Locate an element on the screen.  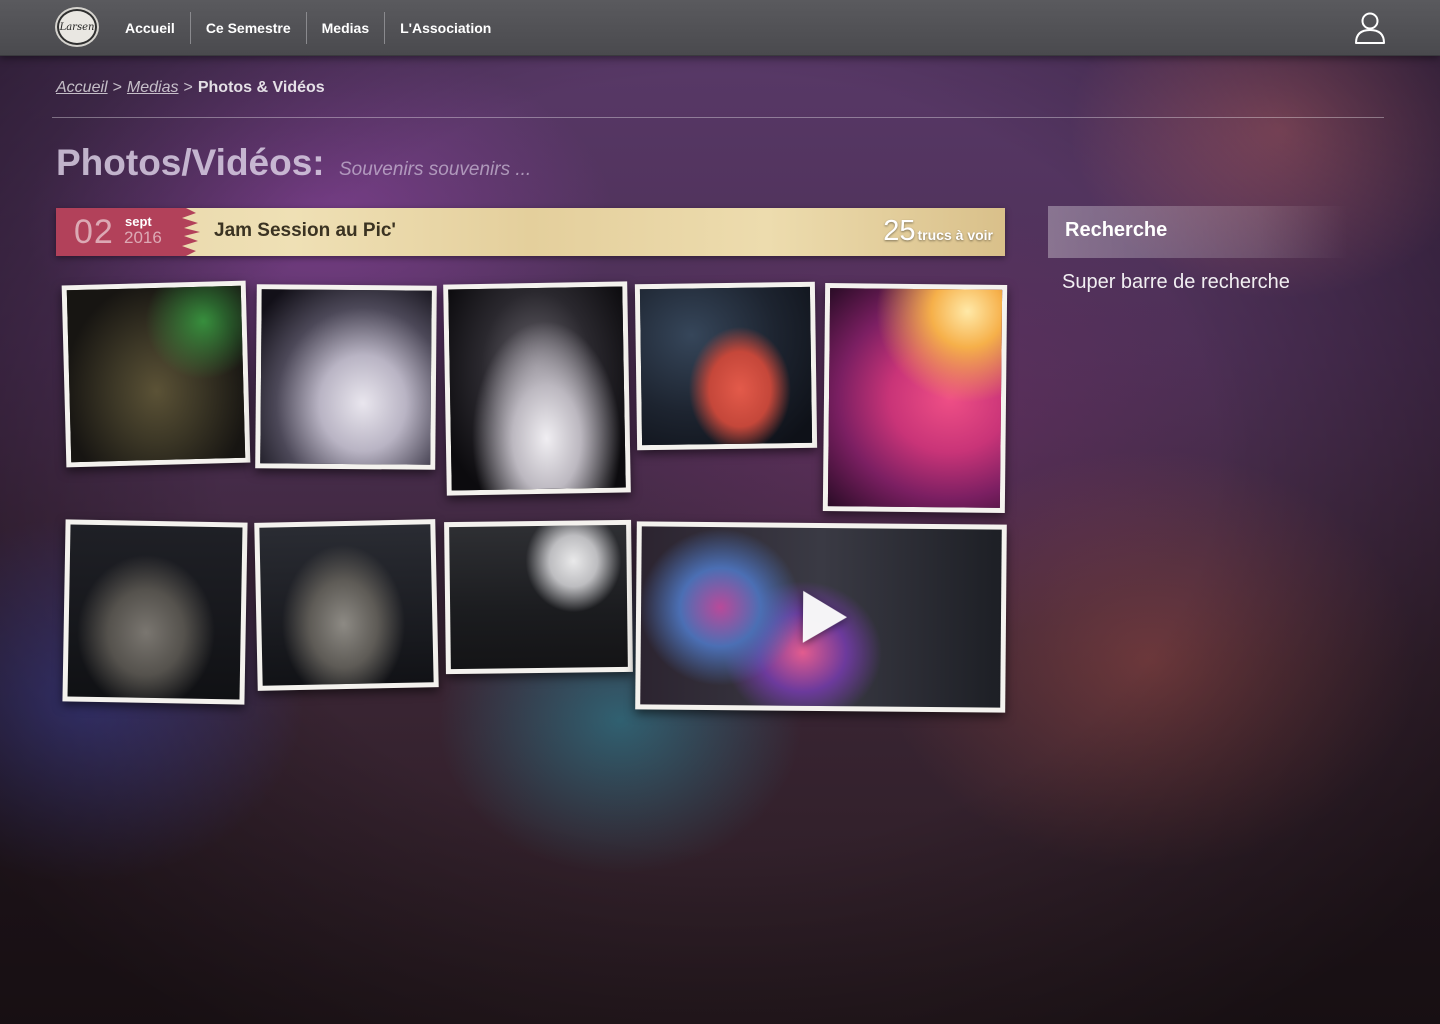
photo-acoustic-band is located at coordinates (538, 597).